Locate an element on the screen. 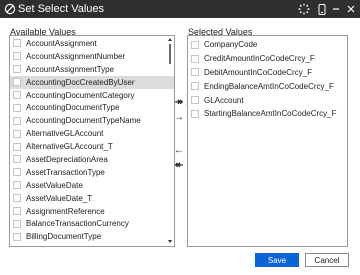 Image resolution: width=360 pixels, height=275 pixels. list-item-label: AssetValueDate is located at coordinates (54, 185).